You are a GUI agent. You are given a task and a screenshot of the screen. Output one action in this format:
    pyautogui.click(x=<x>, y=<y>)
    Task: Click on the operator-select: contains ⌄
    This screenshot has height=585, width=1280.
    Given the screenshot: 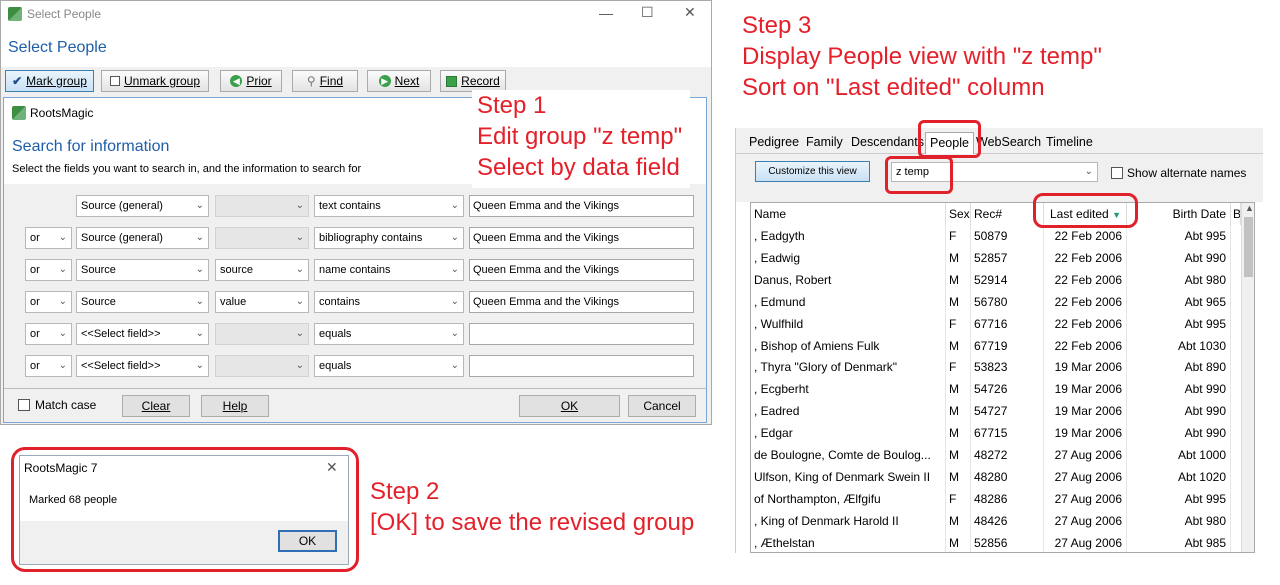 What is the action you would take?
    pyautogui.click(x=389, y=302)
    